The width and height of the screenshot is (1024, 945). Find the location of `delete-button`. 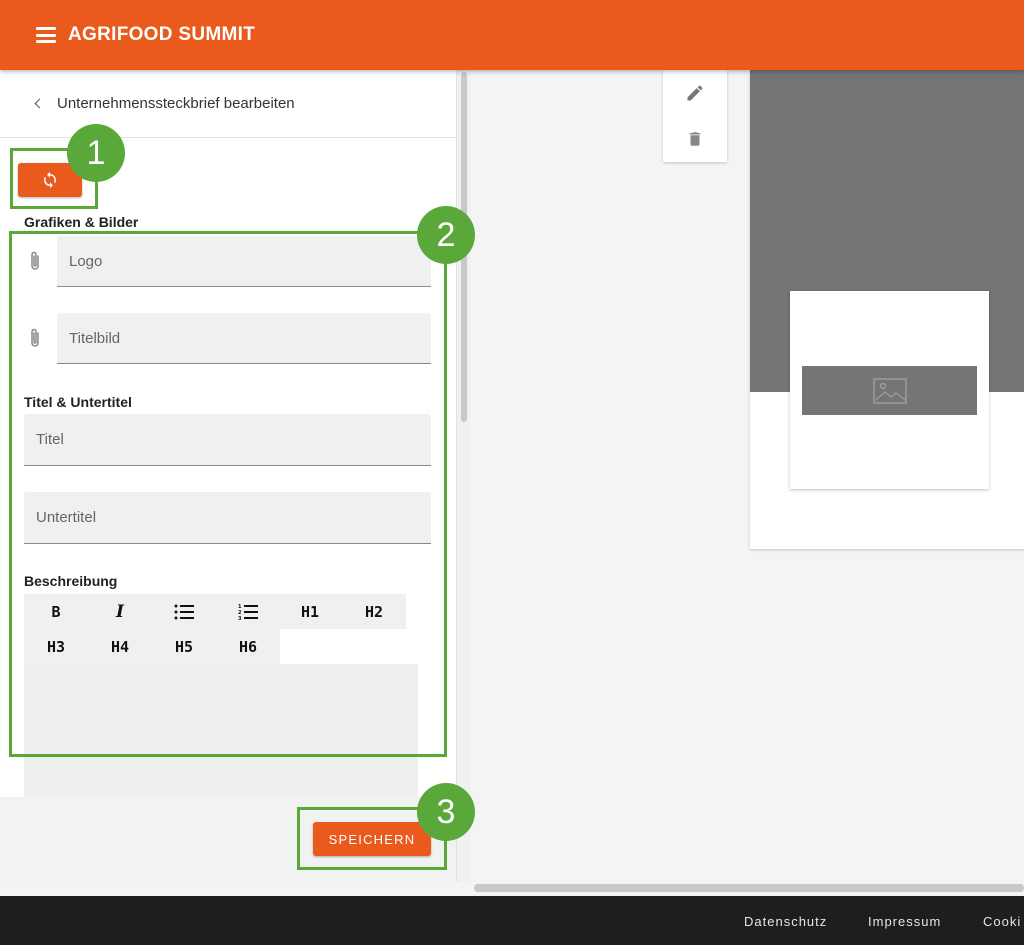

delete-button is located at coordinates (695, 139).